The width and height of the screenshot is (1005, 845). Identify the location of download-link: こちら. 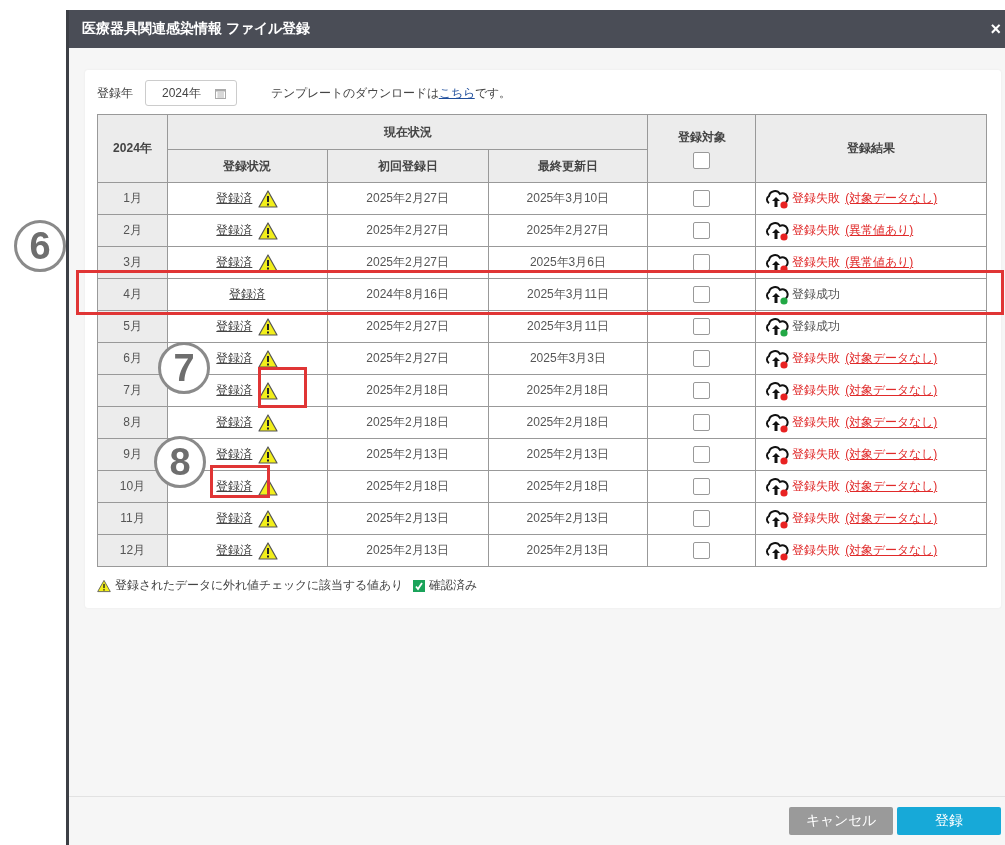
(456, 92).